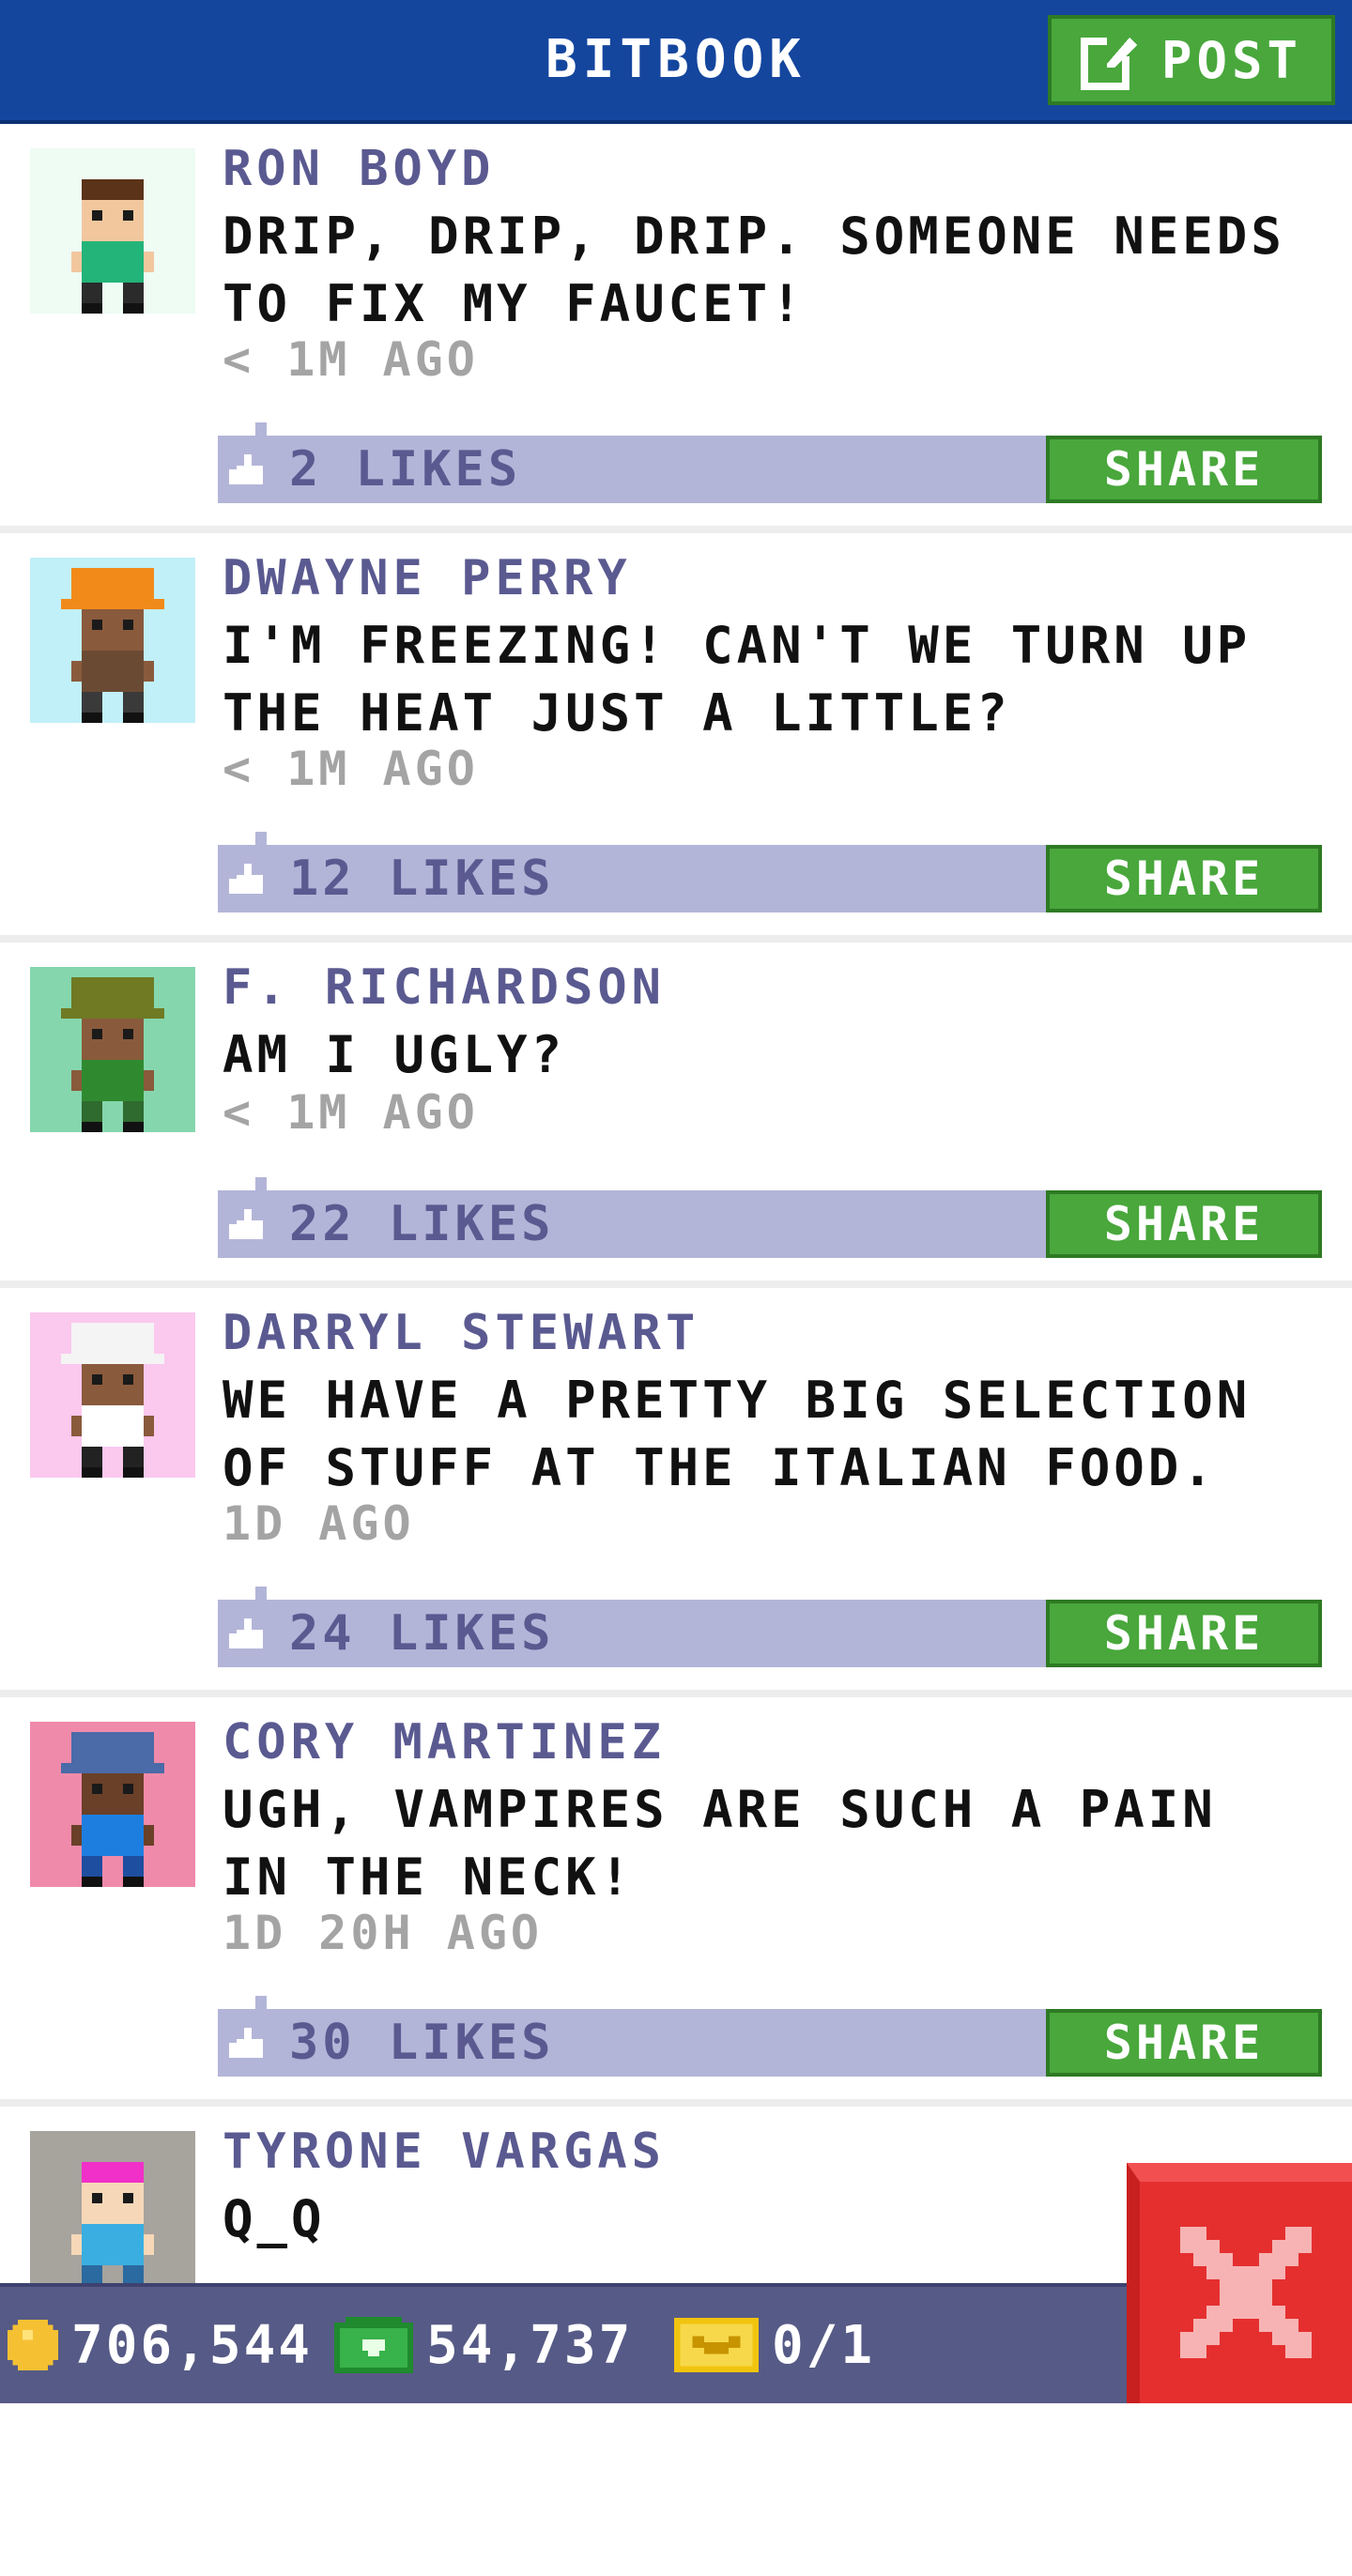 The height and width of the screenshot is (2576, 1352). I want to click on bux-icon, so click(374, 2345).